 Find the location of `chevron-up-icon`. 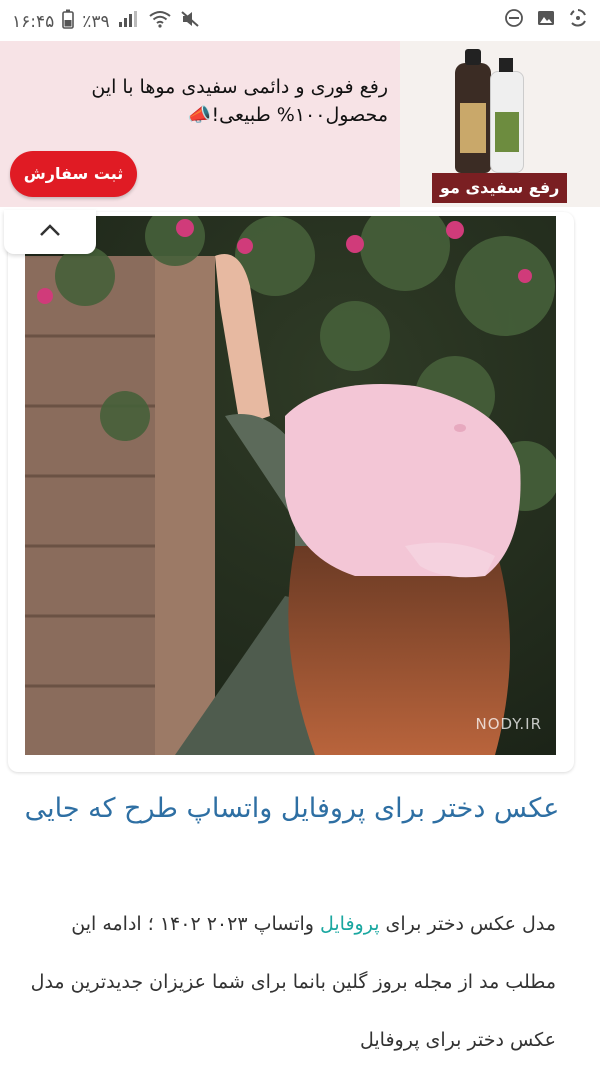

chevron-up-icon is located at coordinates (50, 237).